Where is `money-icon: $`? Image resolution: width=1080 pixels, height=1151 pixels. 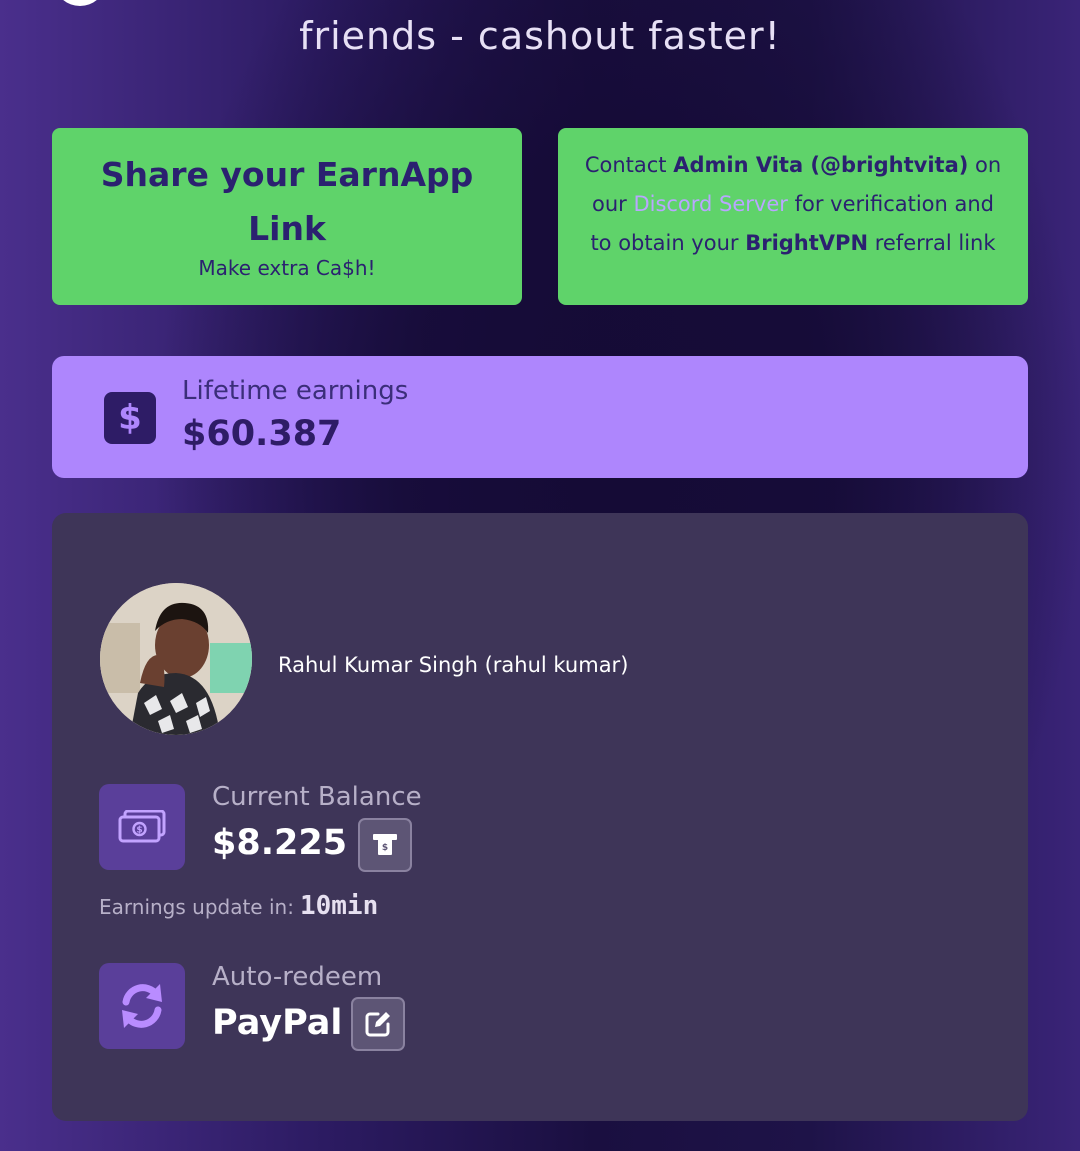
money-icon: $ is located at coordinates (142, 827).